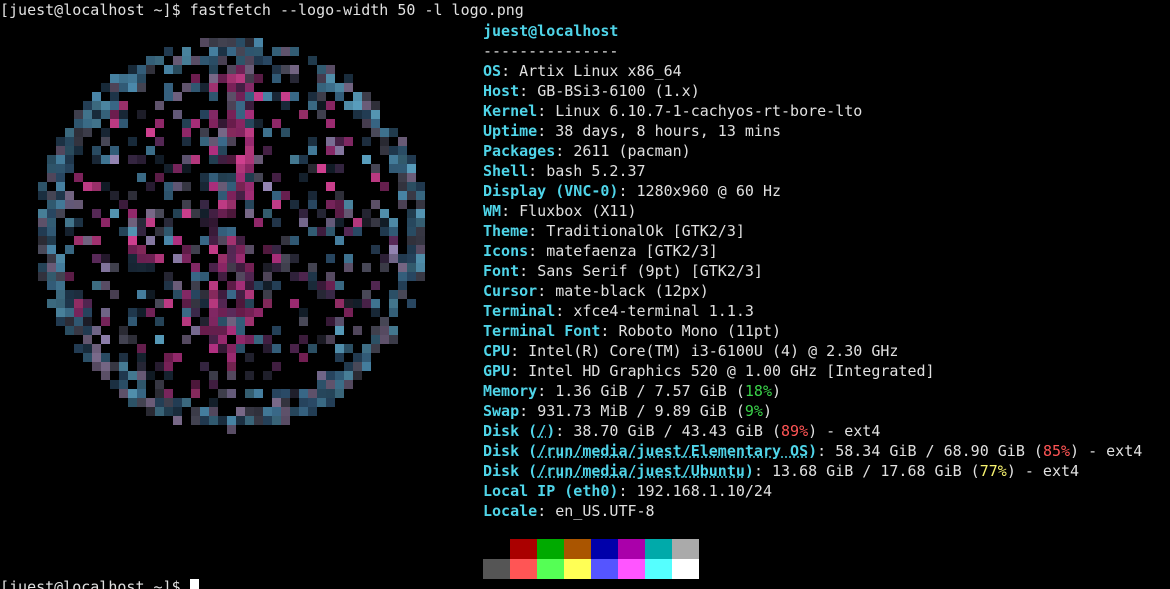 Image resolution: width=1170 pixels, height=589 pixels. Describe the element at coordinates (641, 471) in the screenshot. I see `disk-mount-path: /run/media/juest/Ubuntu` at that location.